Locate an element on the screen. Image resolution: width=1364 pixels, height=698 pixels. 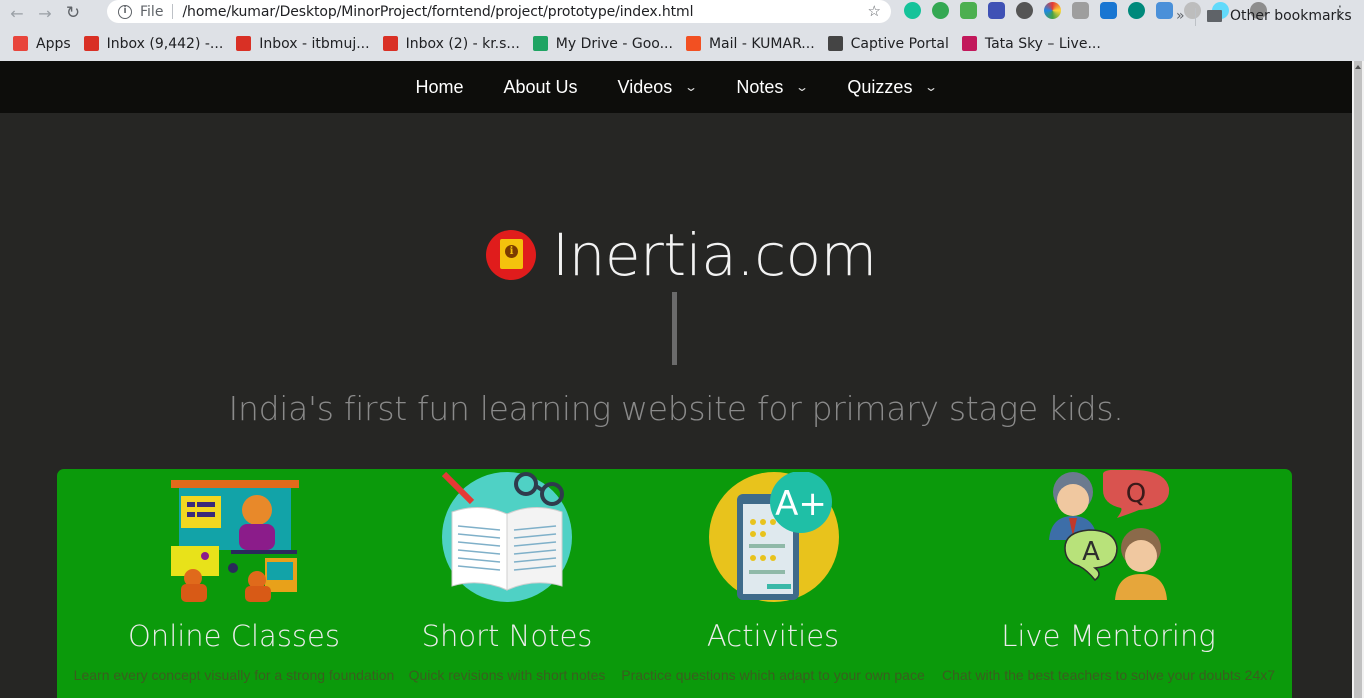
nav-item-videos: Videos ⌄ is located at coordinates (658, 87).